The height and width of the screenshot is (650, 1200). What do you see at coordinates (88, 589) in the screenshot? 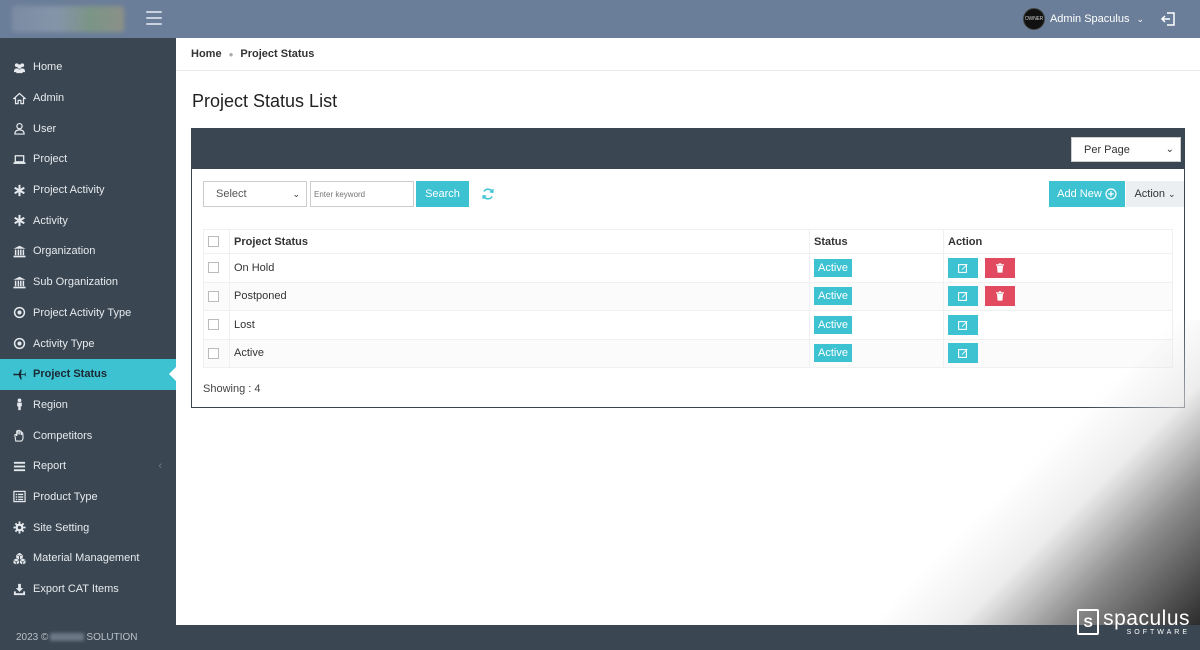
I see `sidebar-item-export-cat-items: Export CAT Items` at bounding box center [88, 589].